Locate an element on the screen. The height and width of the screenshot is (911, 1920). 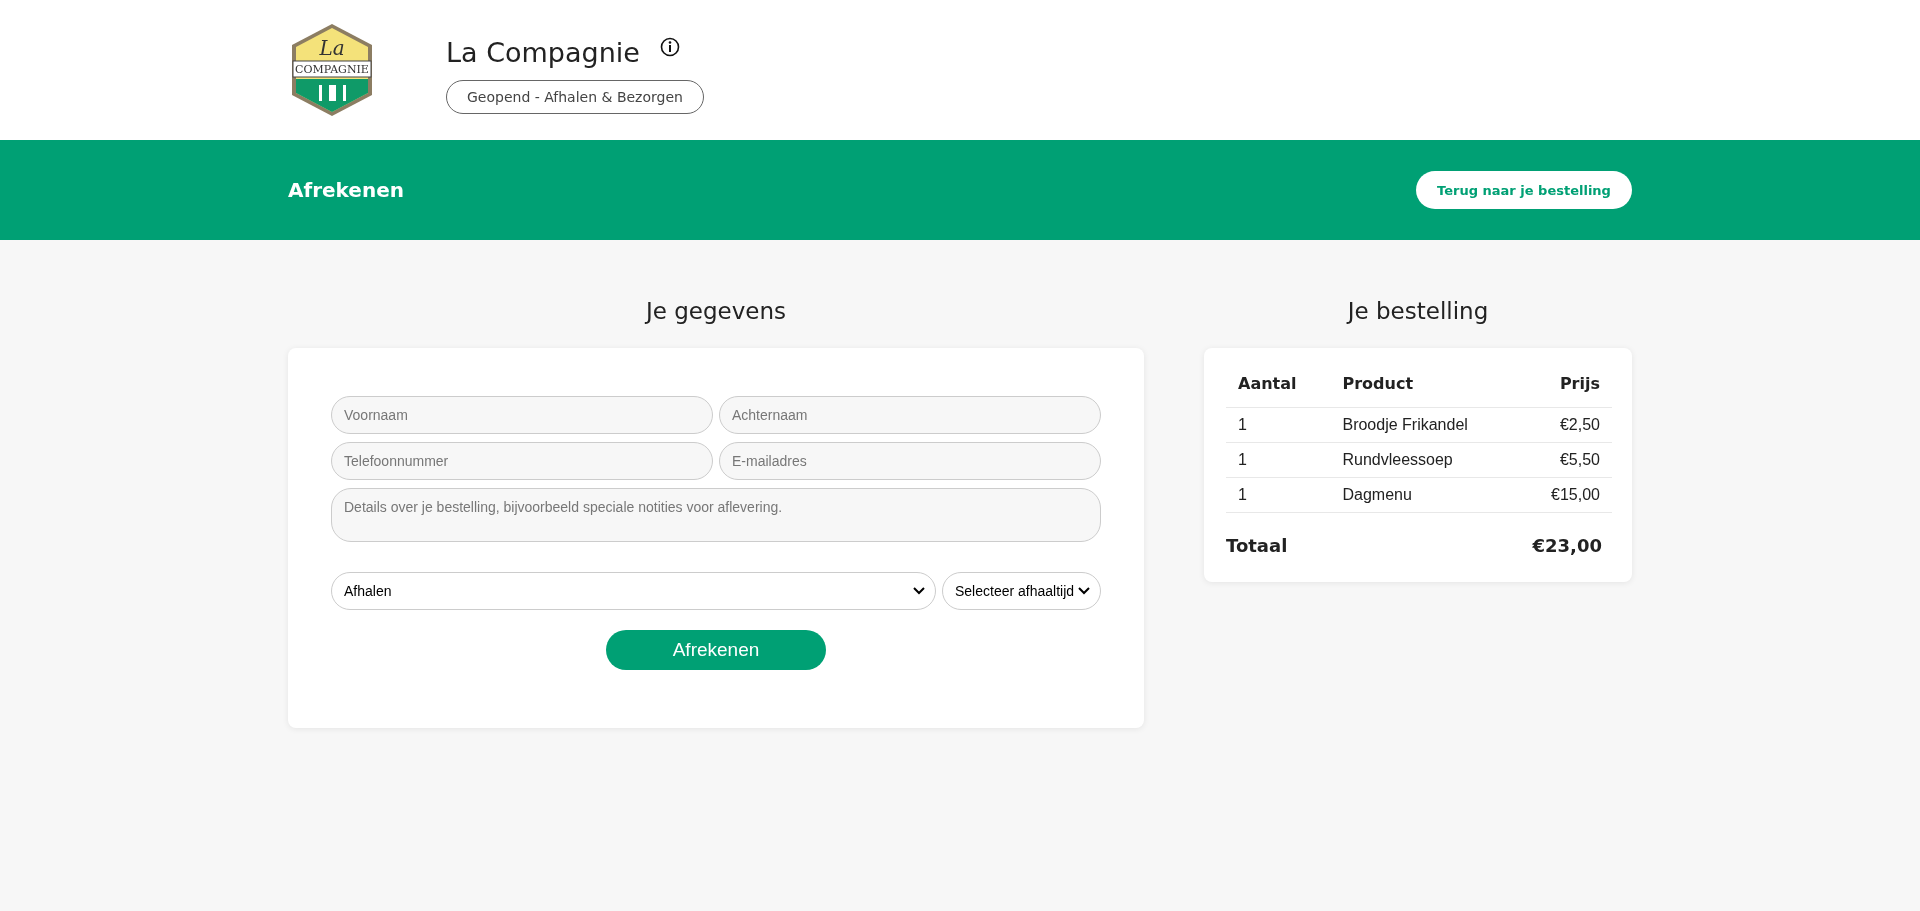
table-cell: €2,50 is located at coordinates (1565, 425).